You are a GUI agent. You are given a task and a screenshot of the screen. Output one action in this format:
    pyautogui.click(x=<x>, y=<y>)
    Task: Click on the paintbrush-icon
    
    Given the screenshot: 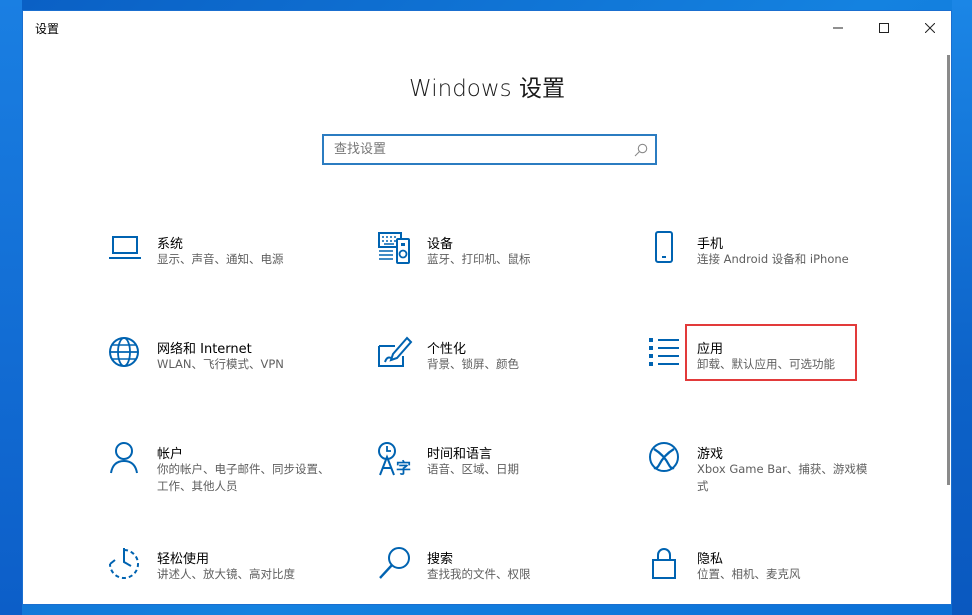 What is the action you would take?
    pyautogui.click(x=395, y=351)
    